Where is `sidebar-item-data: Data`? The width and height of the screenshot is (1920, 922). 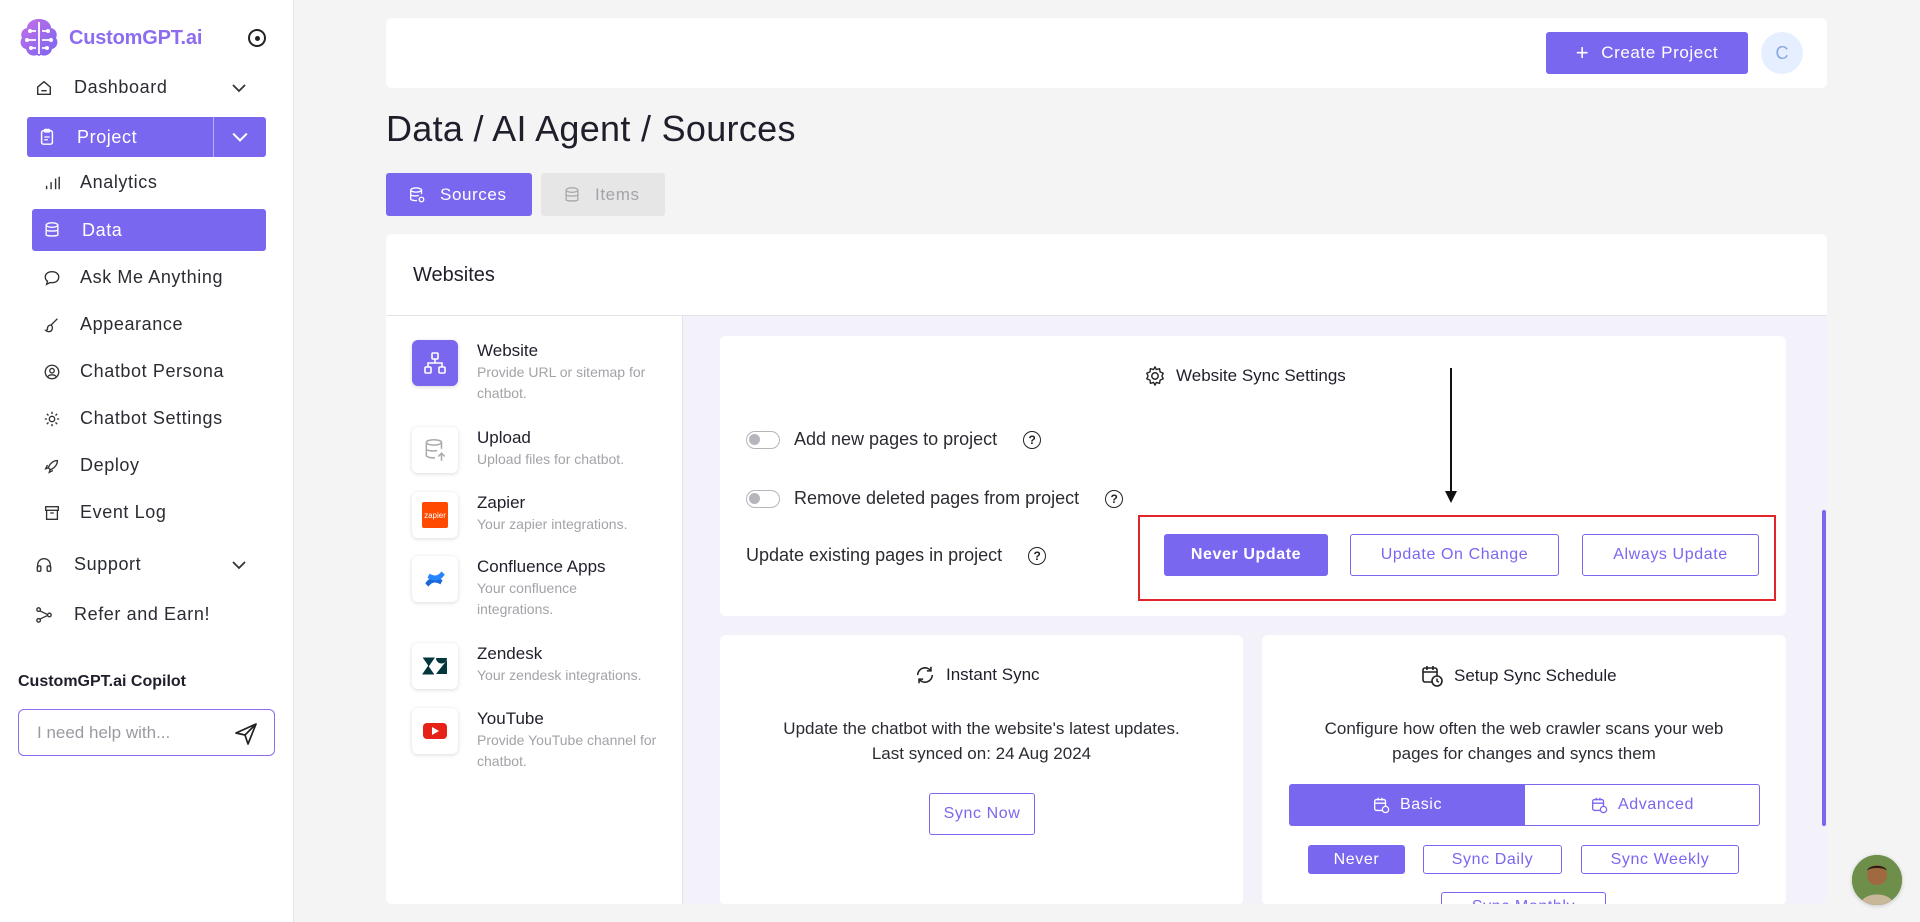
sidebar-item-data: Data is located at coordinates (149, 230).